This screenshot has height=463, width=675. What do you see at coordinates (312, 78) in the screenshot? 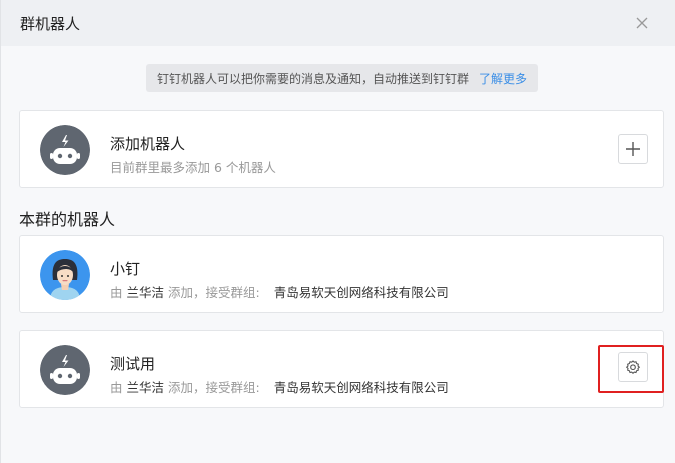
I see `notice-text: 钉钉机器人可以把你需要的消息及通知，自动推送到钉钉群` at bounding box center [312, 78].